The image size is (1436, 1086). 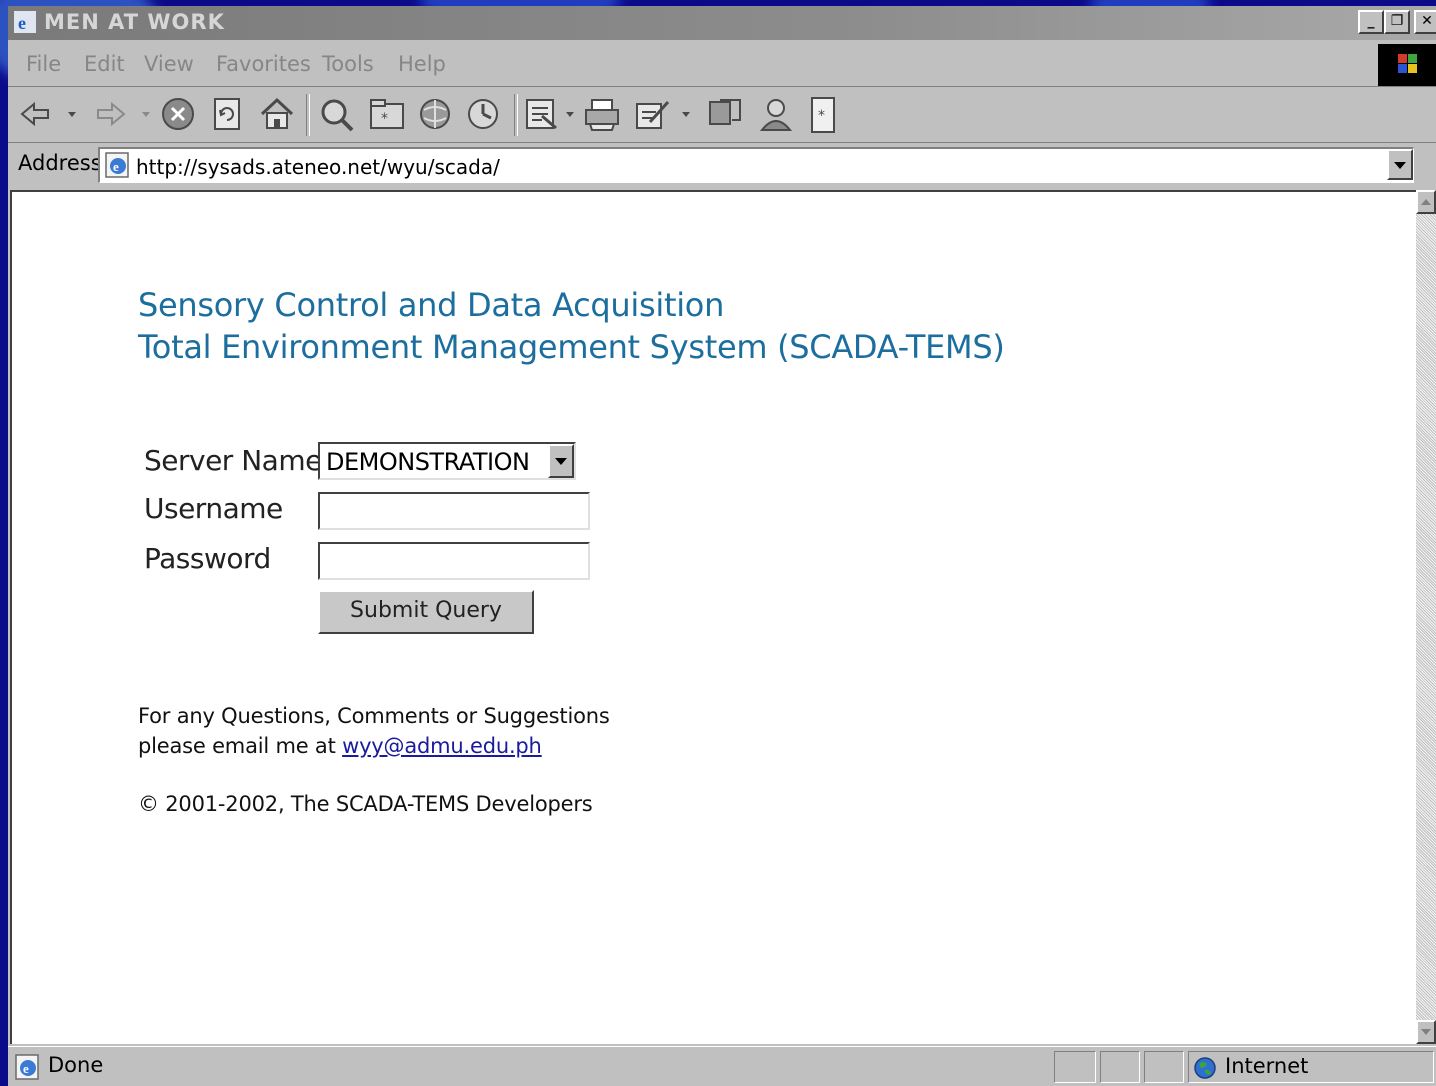 What do you see at coordinates (686, 114) in the screenshot?
I see `edit-dropdown-icon` at bounding box center [686, 114].